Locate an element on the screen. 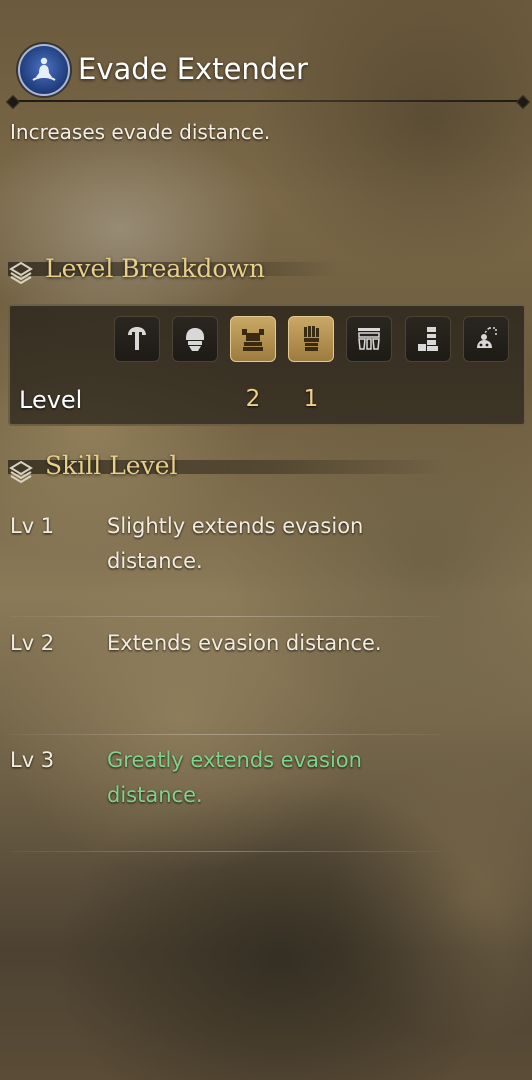  level-3-label: Lv 3 is located at coordinates (32, 760).